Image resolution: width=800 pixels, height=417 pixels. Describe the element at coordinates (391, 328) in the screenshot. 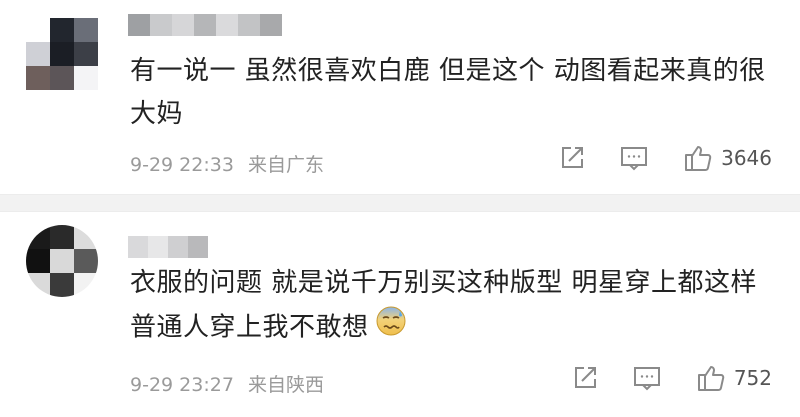

I see `cold-sweat-face-icon` at that location.